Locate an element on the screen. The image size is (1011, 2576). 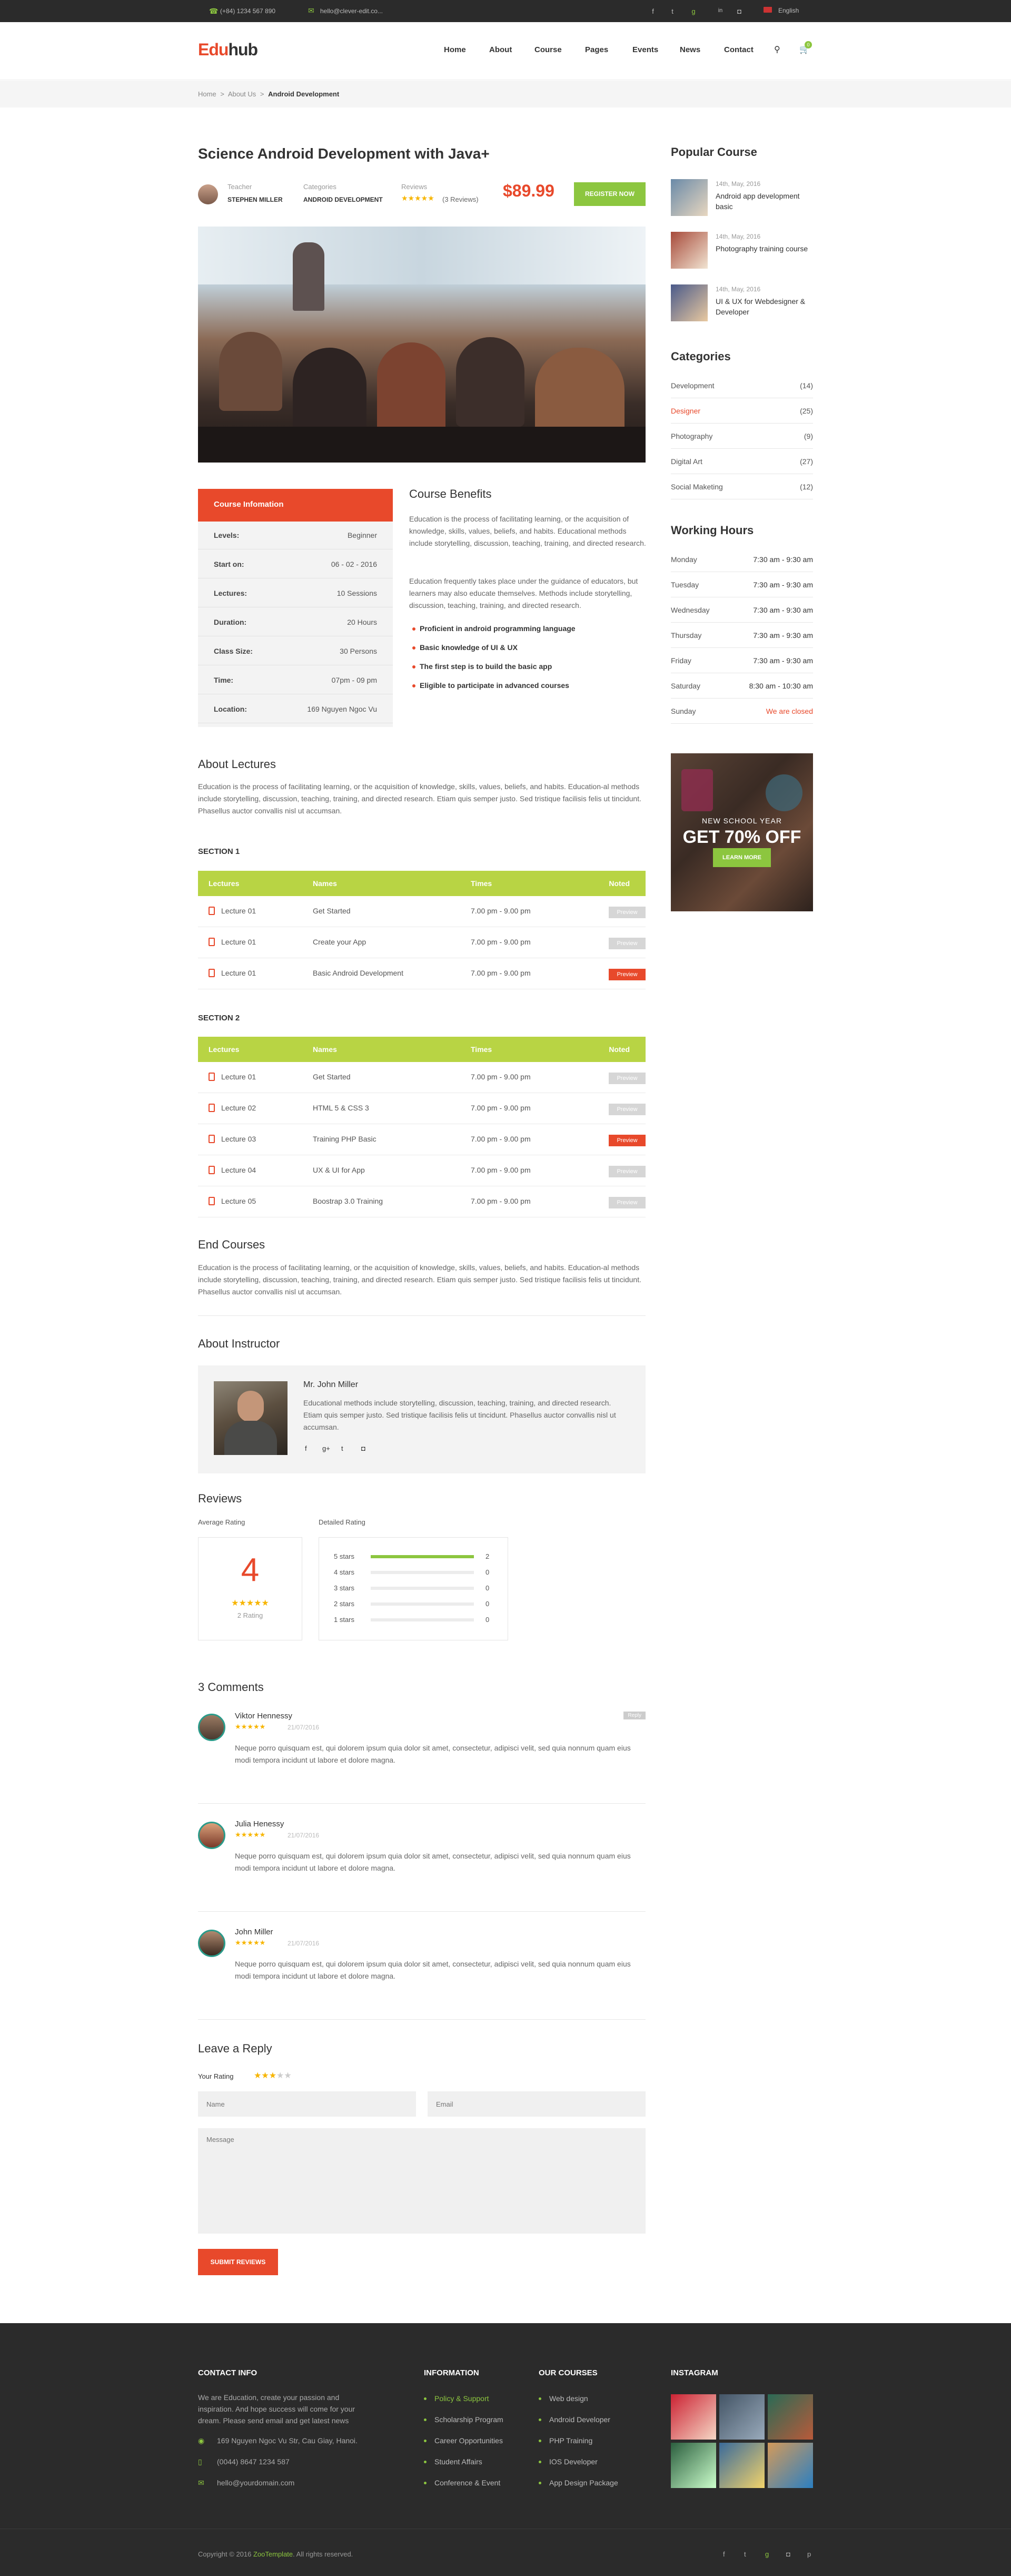
submit-reviews-button: SUBMIT REVIEWS is located at coordinates (238, 2262).